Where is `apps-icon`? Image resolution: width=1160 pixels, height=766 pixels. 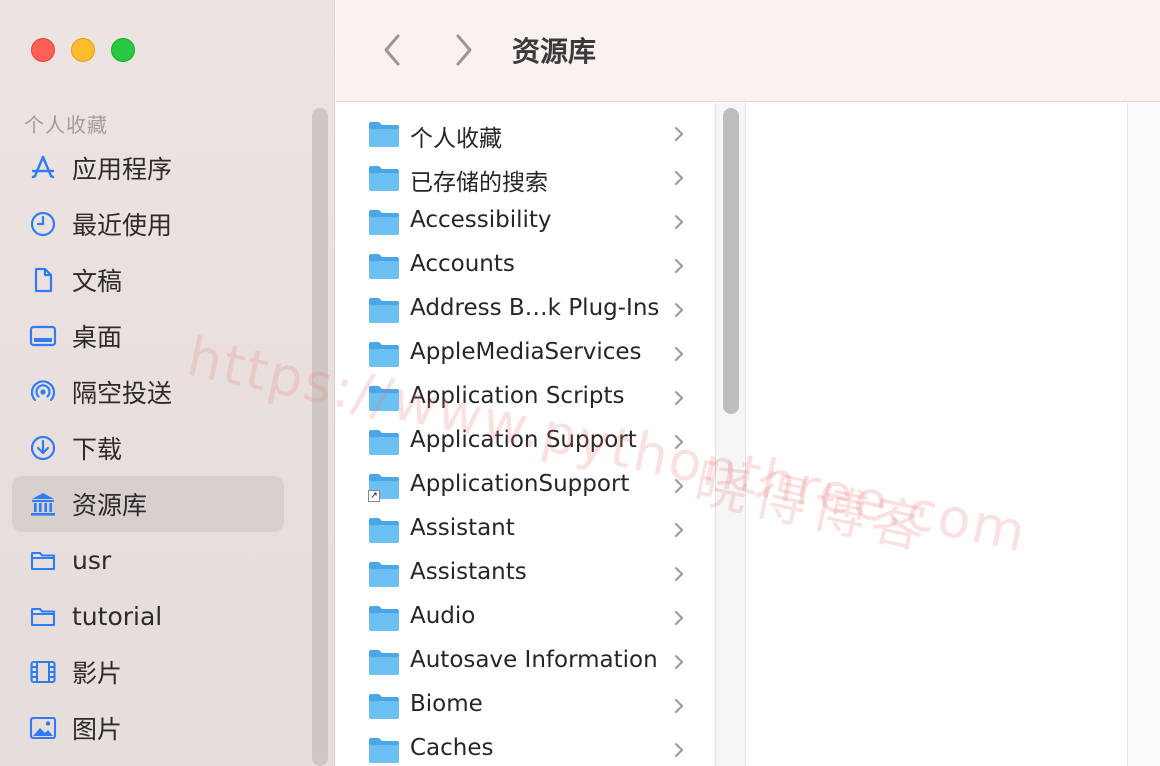 apps-icon is located at coordinates (43, 168).